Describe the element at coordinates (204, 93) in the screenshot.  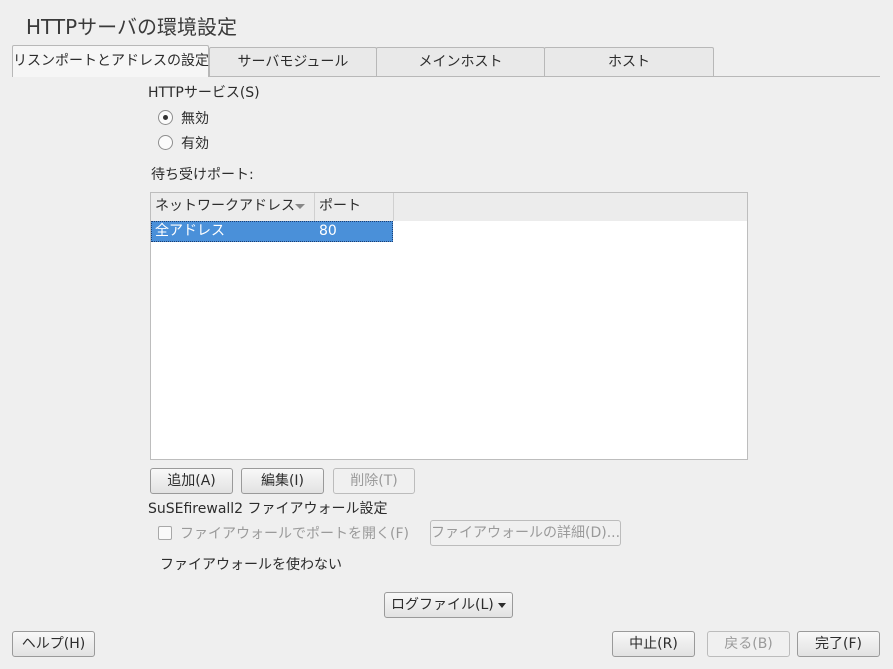
I see `http-service-label: HTTPサービス(S)` at that location.